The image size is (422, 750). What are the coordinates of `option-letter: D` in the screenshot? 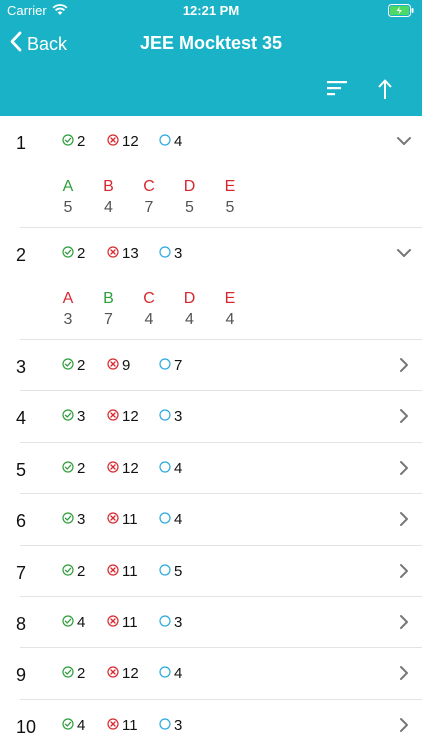 It's located at (189, 298).